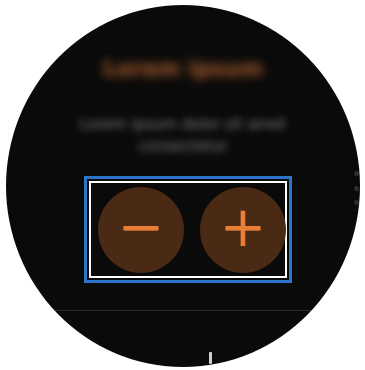 This screenshot has width=365, height=370. I want to click on divider, so click(183, 310).